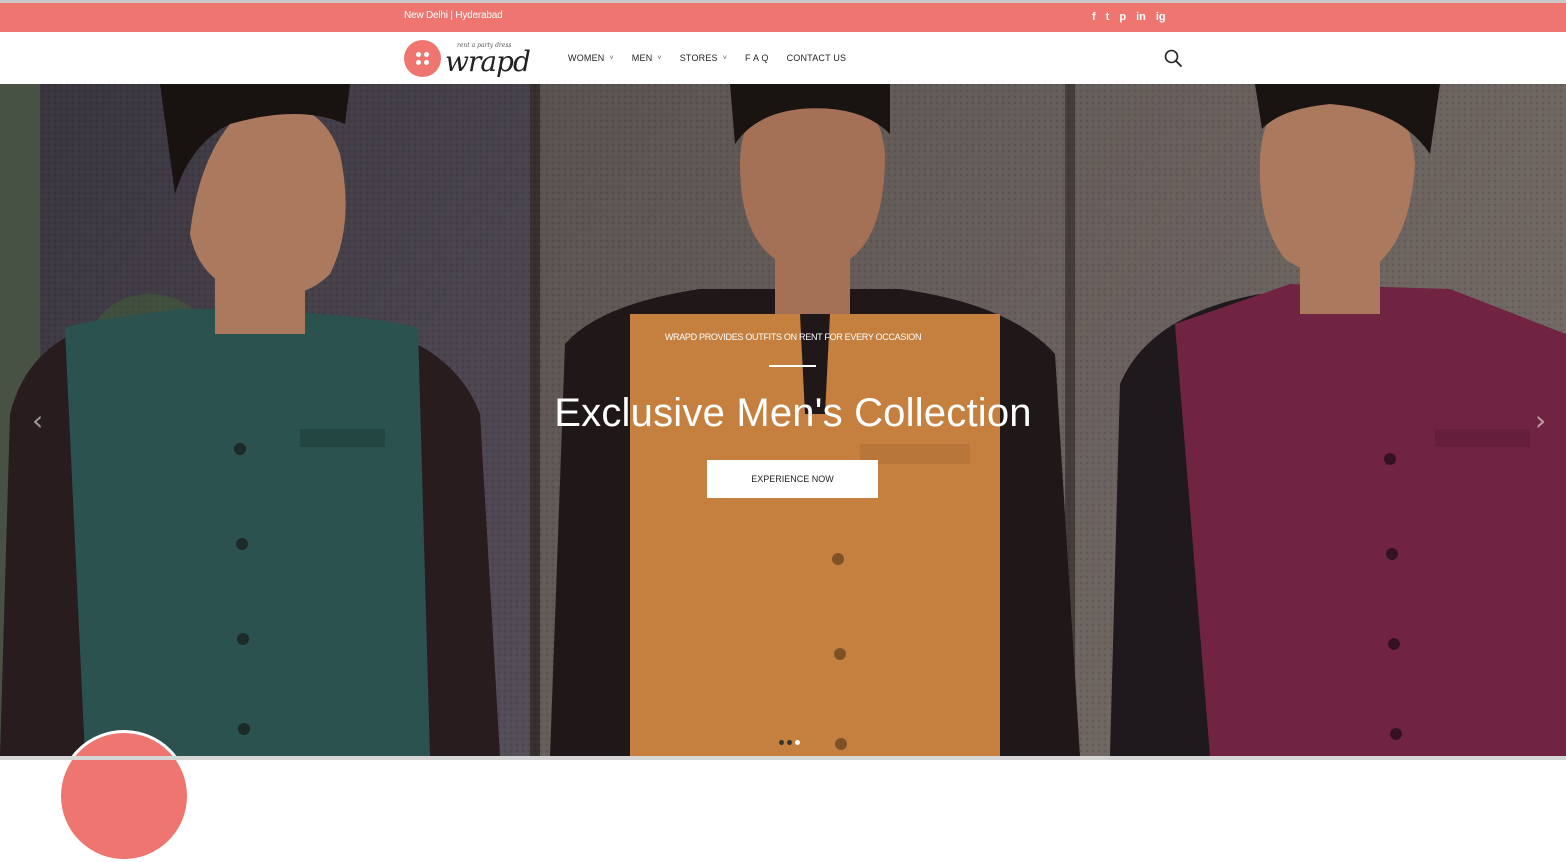 The width and height of the screenshot is (1566, 862). I want to click on pinterest-icon: p, so click(1122, 17).